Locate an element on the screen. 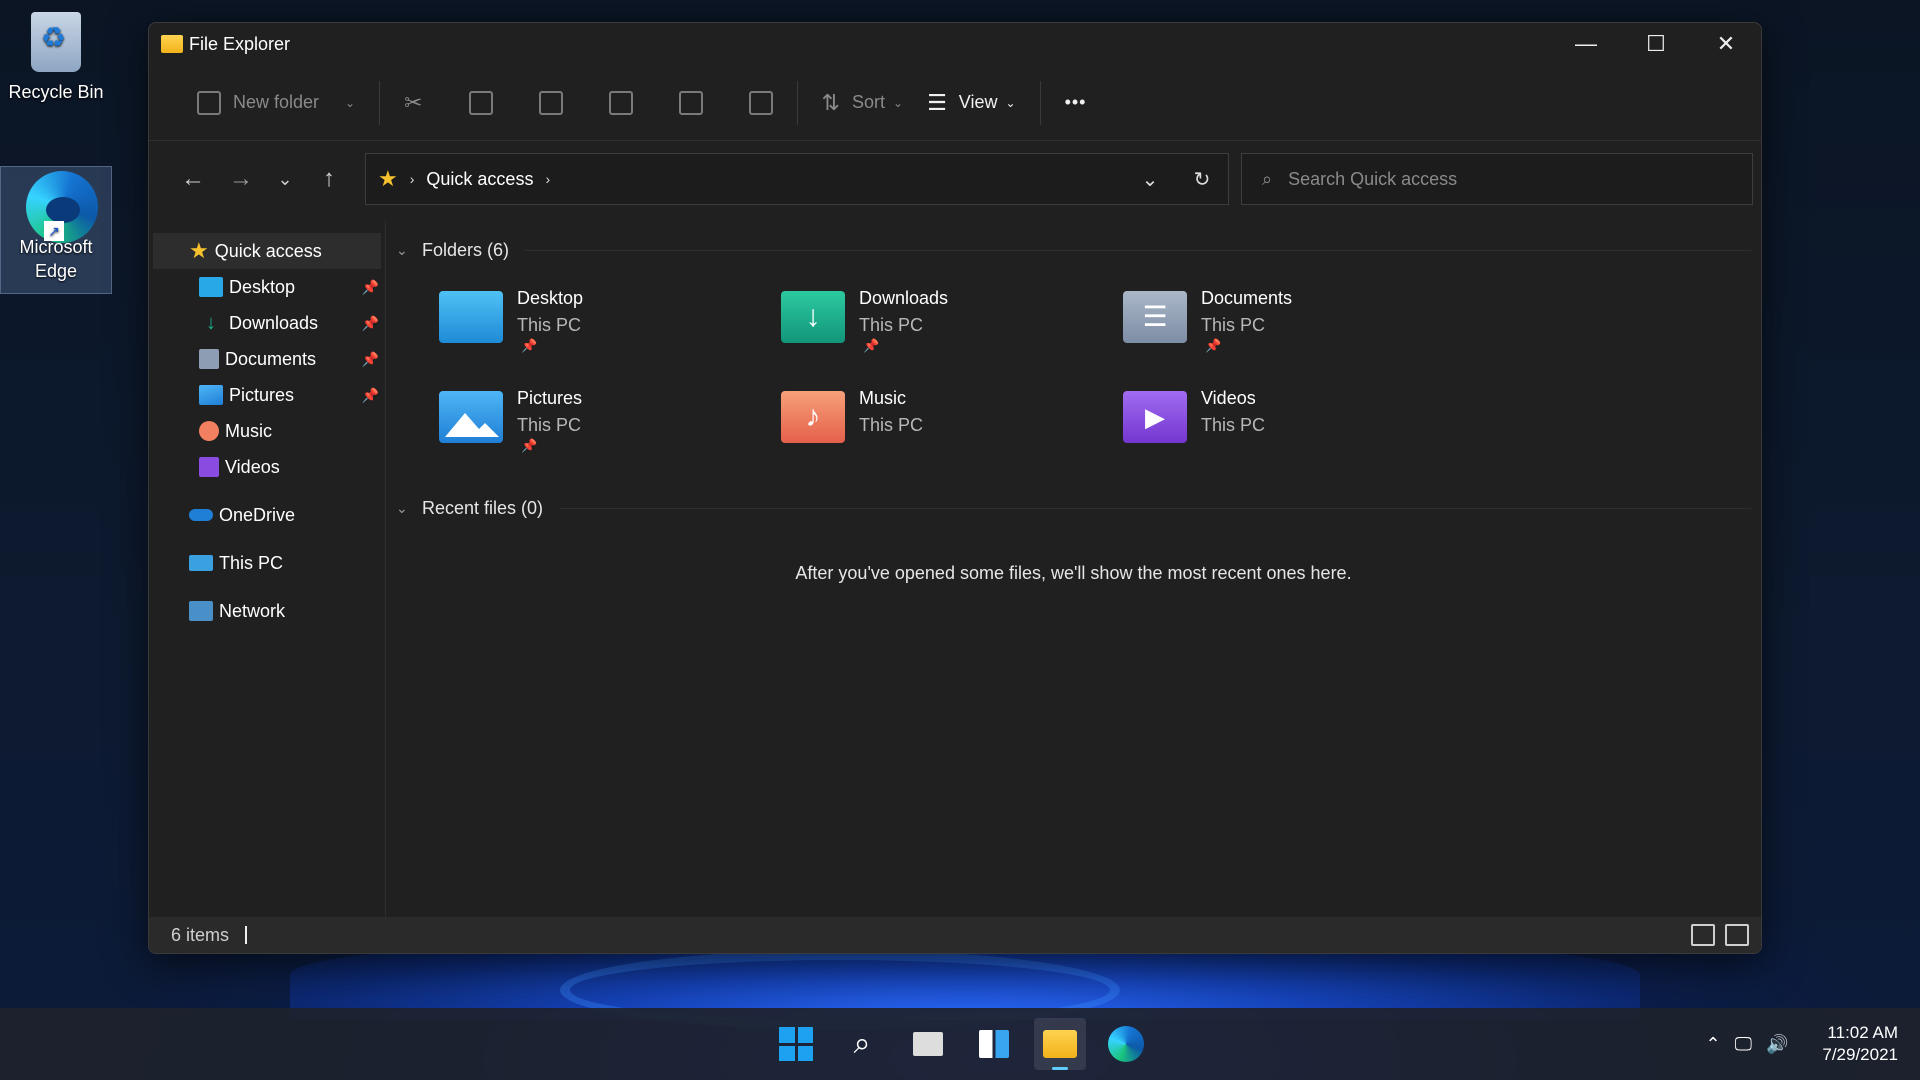 Image resolution: width=1920 pixels, height=1080 pixels. sidebar-item-label: Quick access is located at coordinates (268, 250).